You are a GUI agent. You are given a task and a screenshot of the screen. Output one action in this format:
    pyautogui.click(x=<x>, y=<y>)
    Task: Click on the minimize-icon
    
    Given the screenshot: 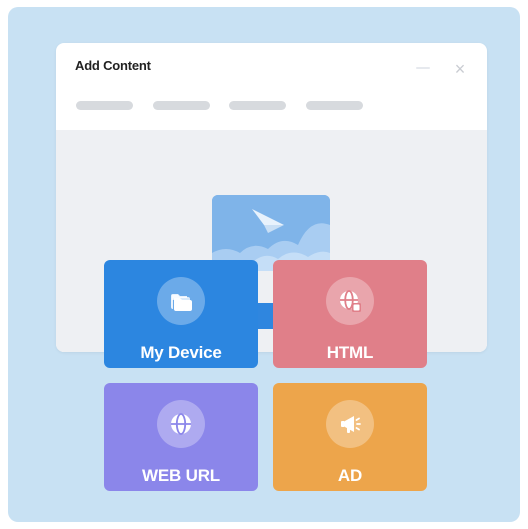 What is the action you would take?
    pyautogui.click(x=423, y=68)
    